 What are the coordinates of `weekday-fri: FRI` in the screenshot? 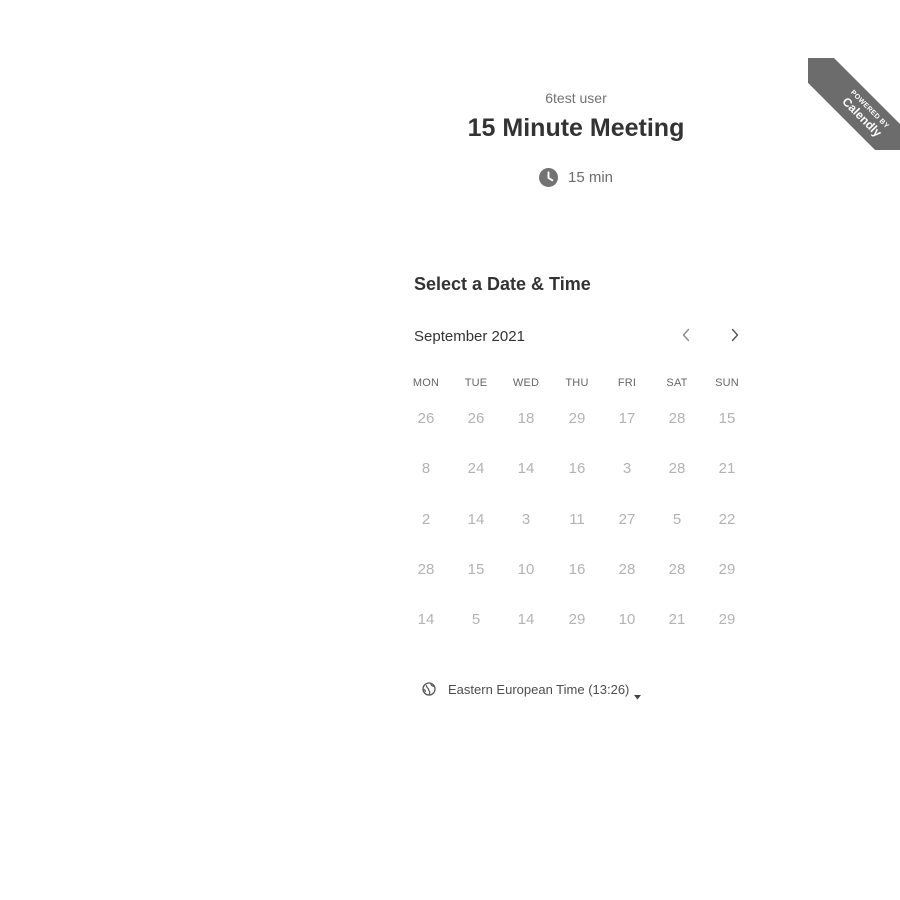 It's located at (627, 383).